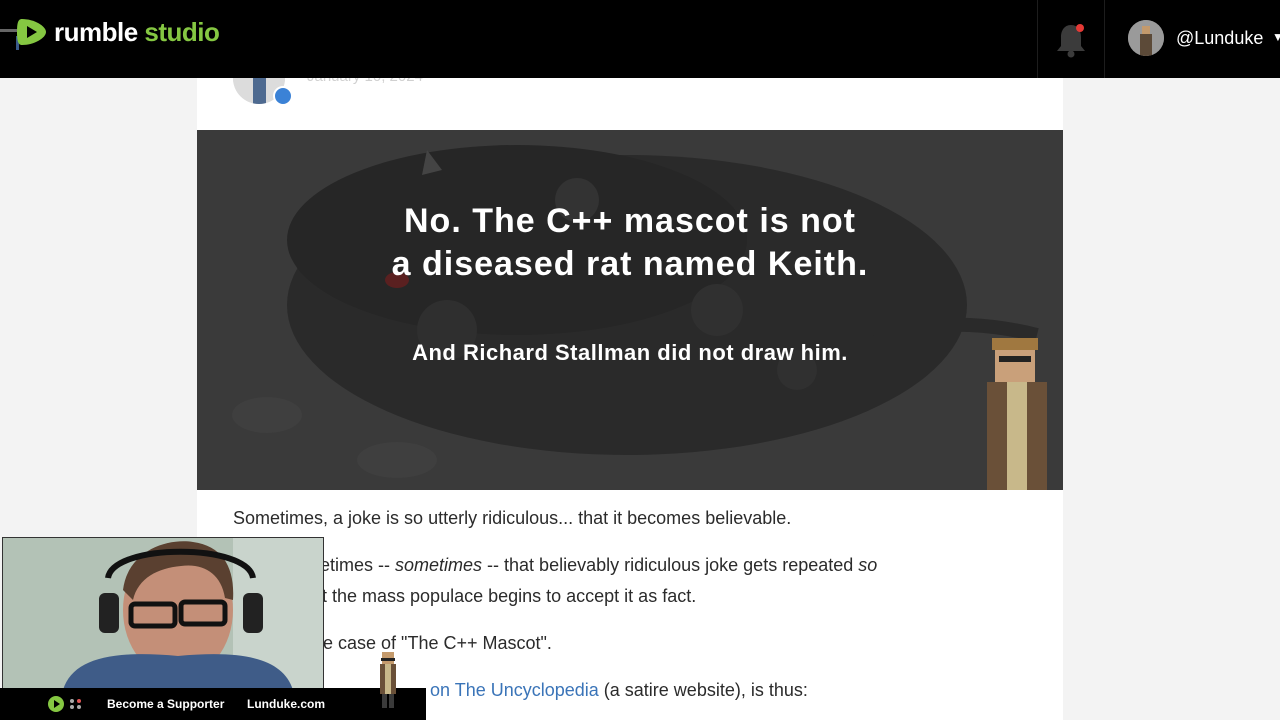 This screenshot has height=720, width=1280. What do you see at coordinates (630, 264) in the screenshot?
I see `hero-text-line2: a diseased rat named Keith.` at bounding box center [630, 264].